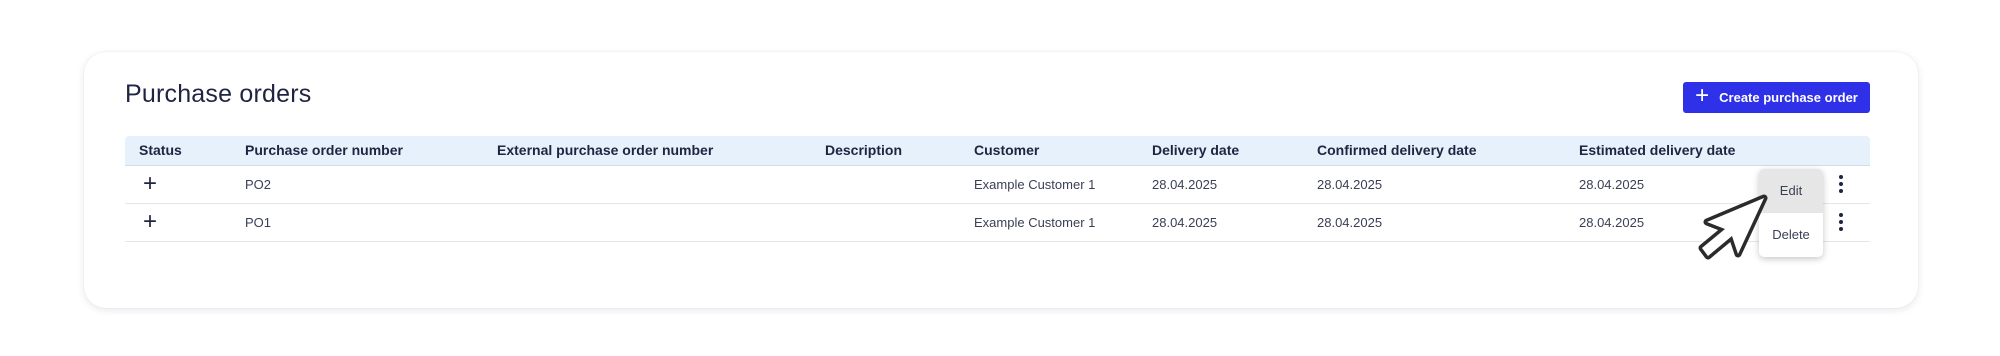 The width and height of the screenshot is (2000, 356). What do you see at coordinates (863, 150) in the screenshot?
I see `column-header-description: Description` at bounding box center [863, 150].